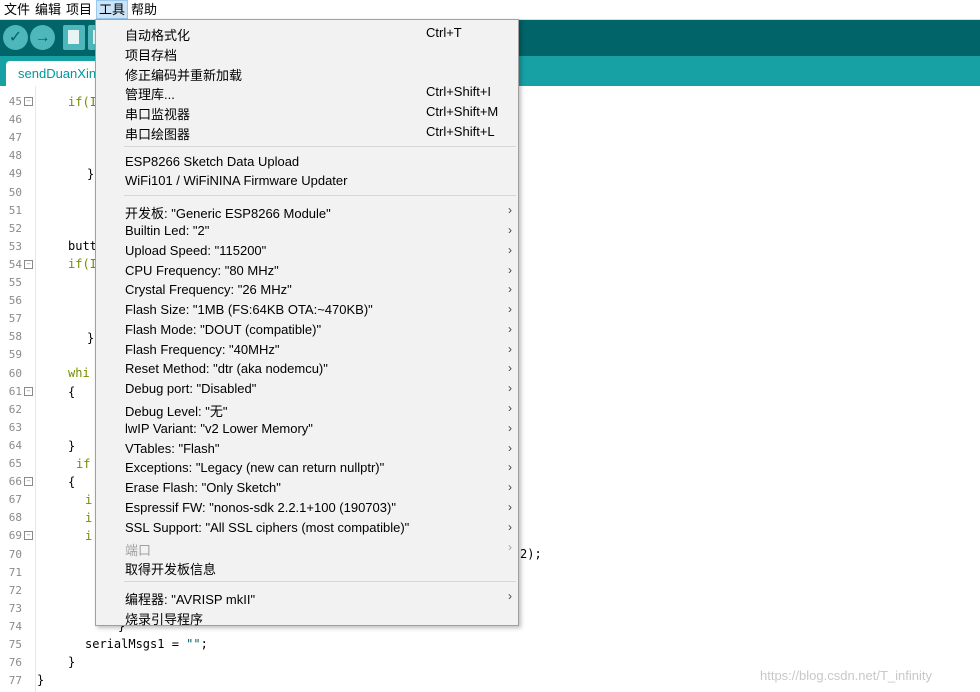 This screenshot has height=692, width=980. Describe the element at coordinates (15, 355) in the screenshot. I see `line-number: 59` at that location.